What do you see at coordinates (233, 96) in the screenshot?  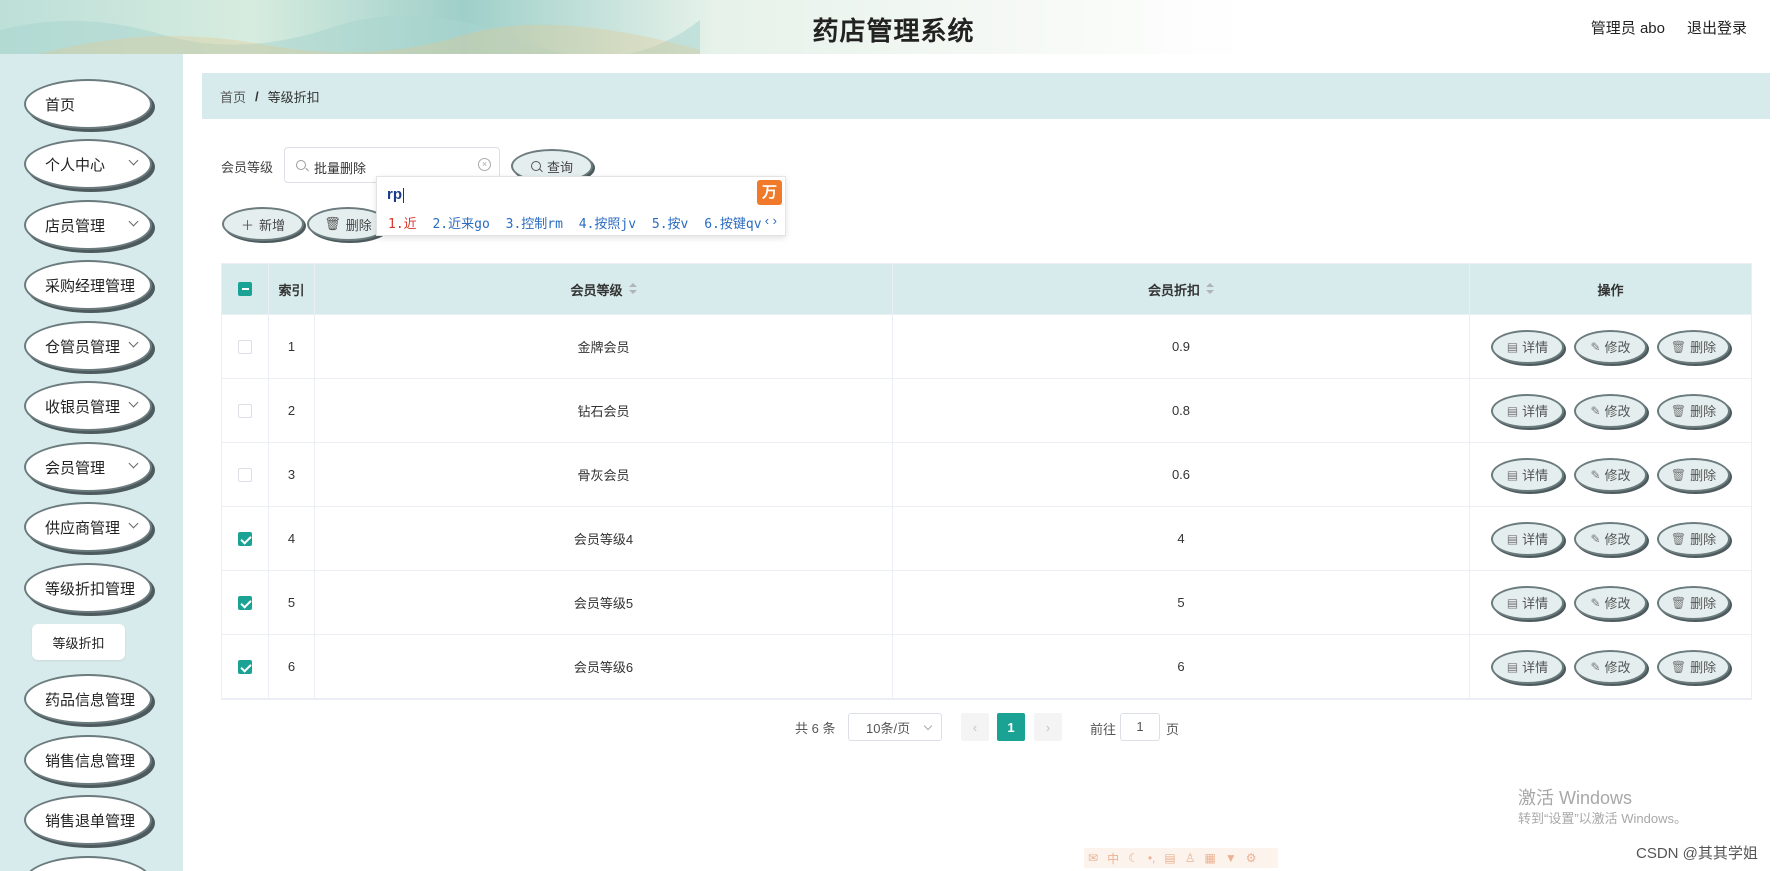 I see `breadcrumb-home: 首页` at bounding box center [233, 96].